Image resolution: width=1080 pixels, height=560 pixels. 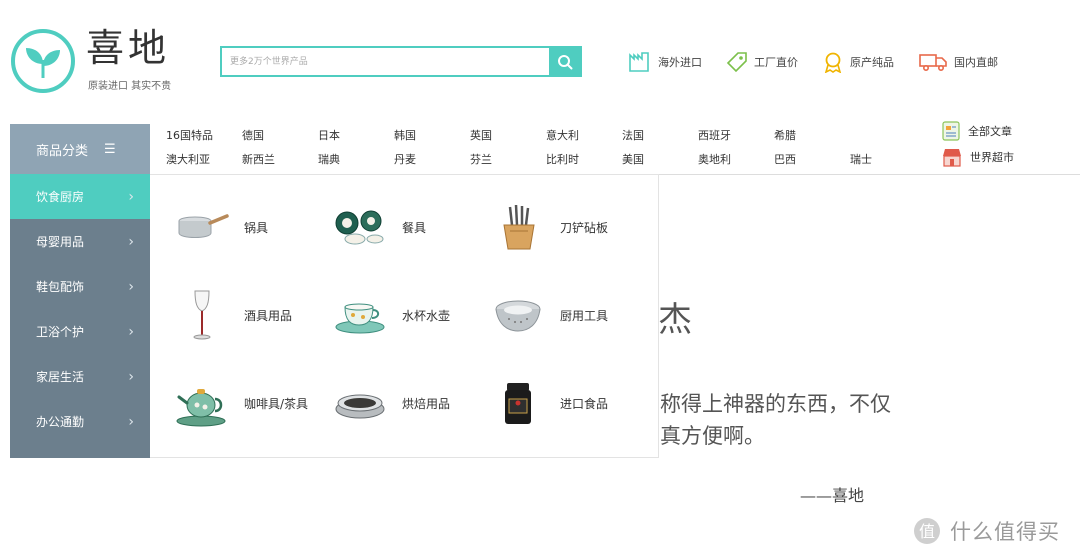 I want to click on country-link: 丹麦, so click(x=432, y=159).